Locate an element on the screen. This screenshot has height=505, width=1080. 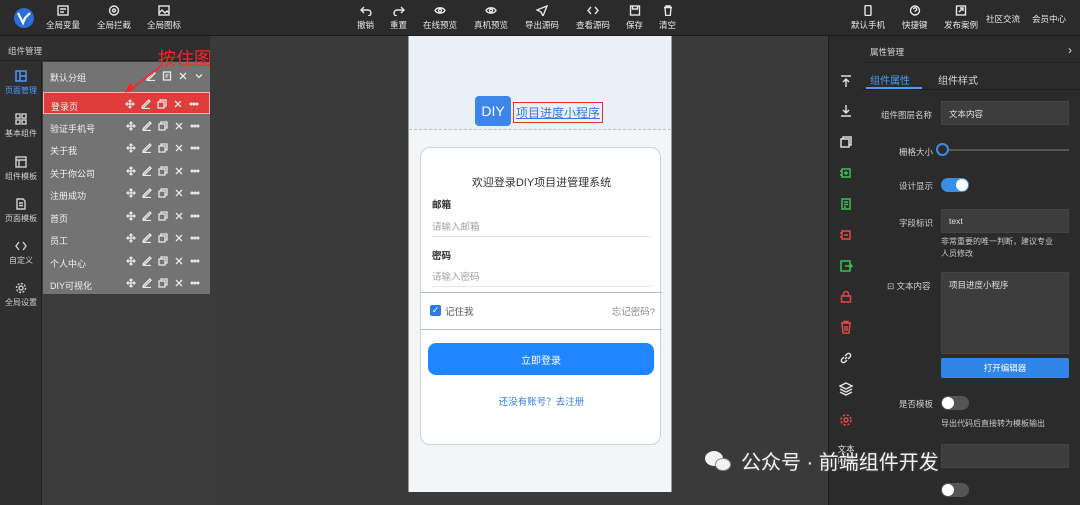
page-row: 首页 is located at coordinates (126, 216).